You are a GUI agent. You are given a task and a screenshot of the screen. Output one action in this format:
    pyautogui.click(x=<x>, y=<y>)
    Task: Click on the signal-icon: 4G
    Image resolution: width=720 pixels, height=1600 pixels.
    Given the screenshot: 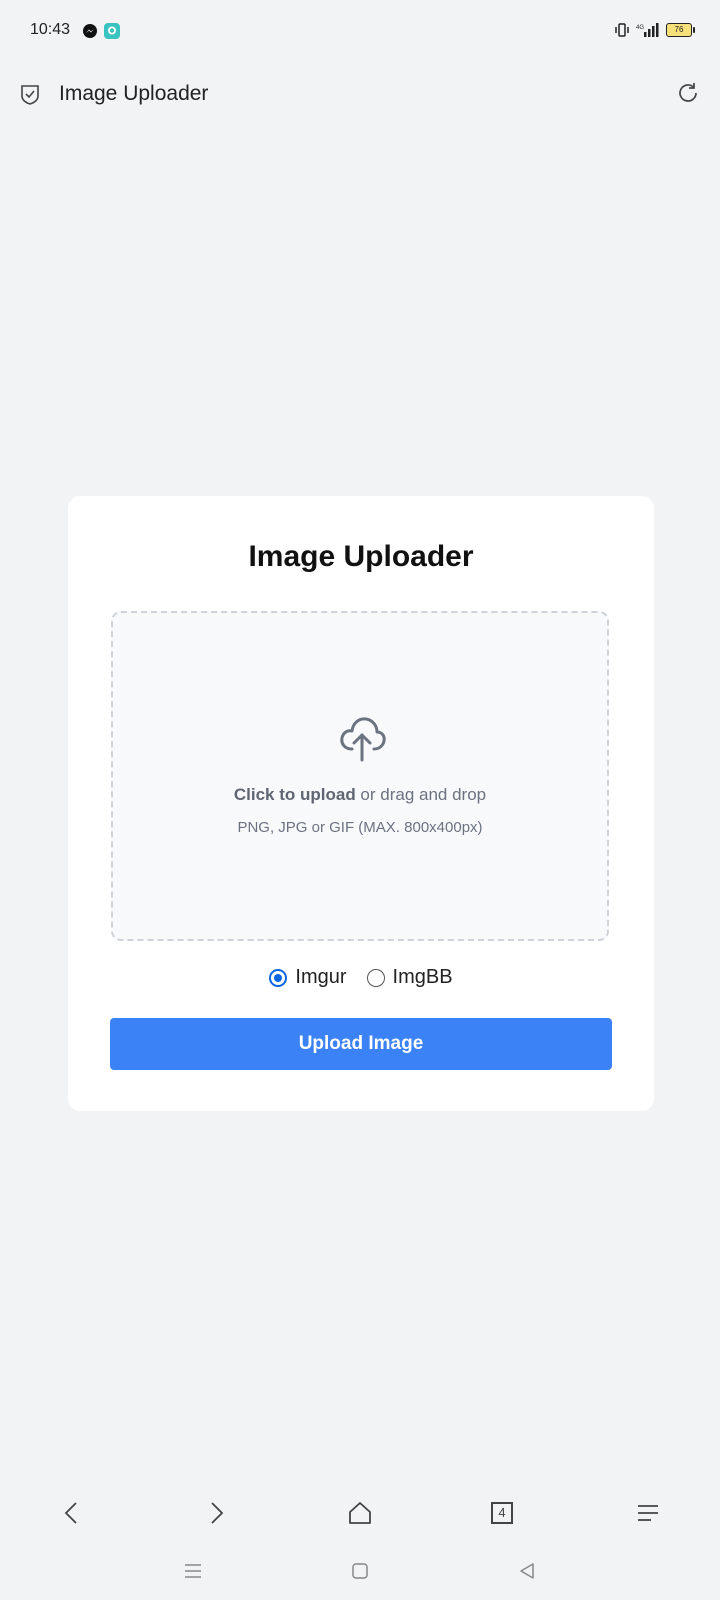 What is the action you would take?
    pyautogui.click(x=647, y=30)
    